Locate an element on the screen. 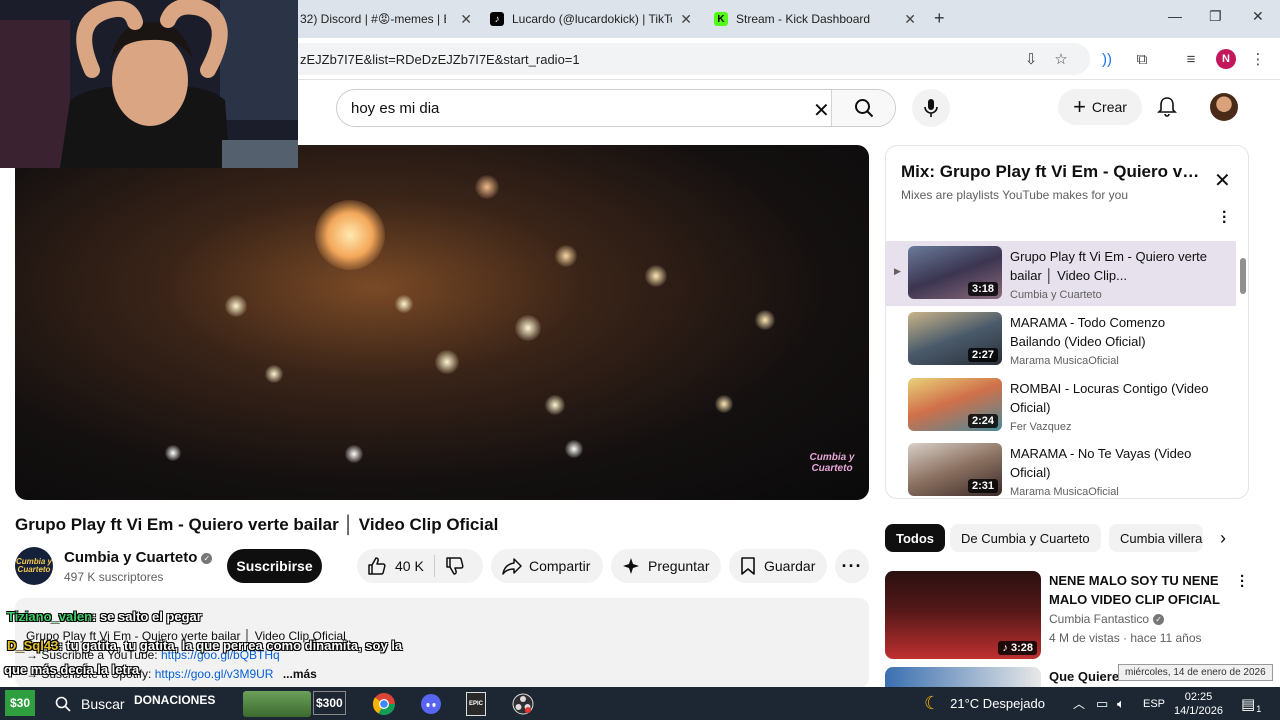  mix-menu-icon: · · · is located at coordinates (1224, 218).